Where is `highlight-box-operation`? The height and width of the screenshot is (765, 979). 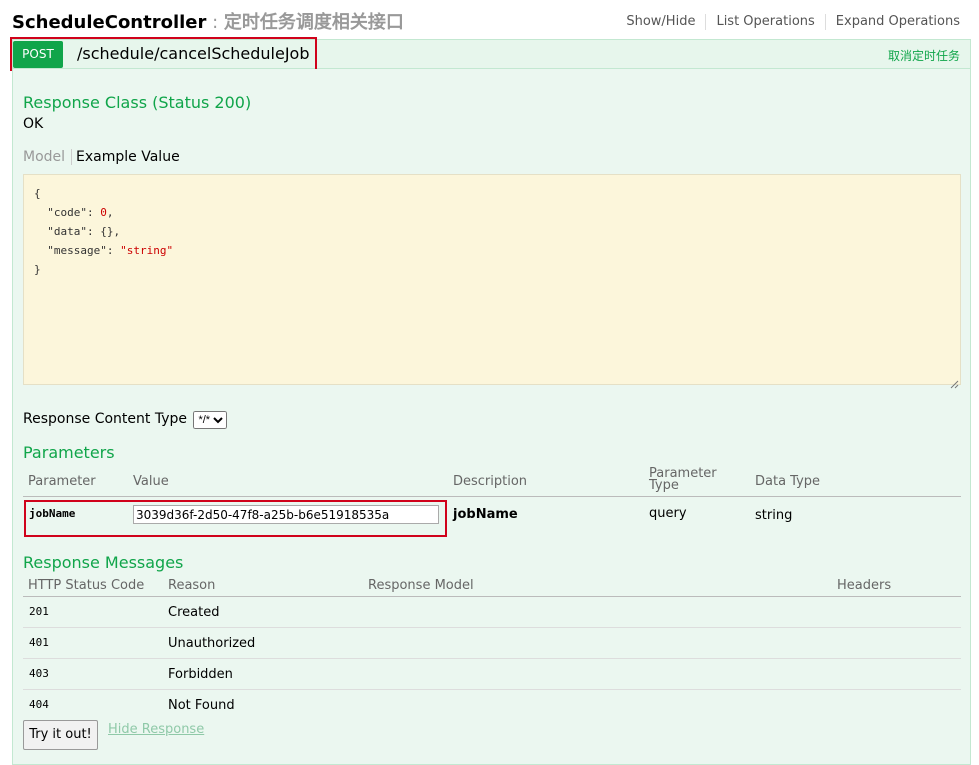
highlight-box-operation is located at coordinates (163, 54).